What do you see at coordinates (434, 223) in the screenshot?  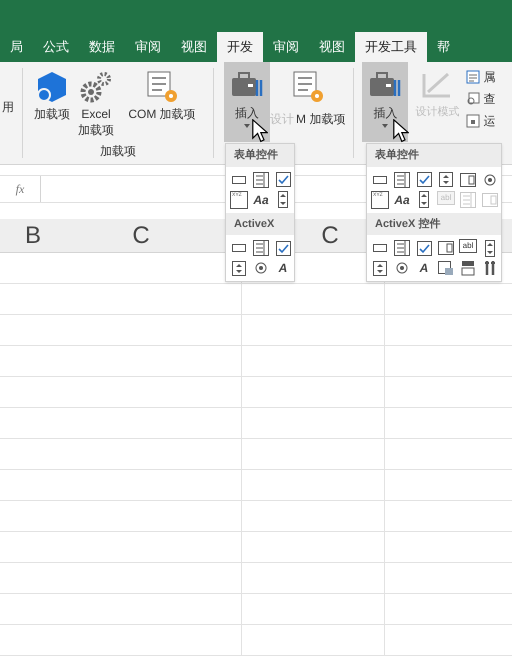 I see `section-header: ActiveX 控件` at bounding box center [434, 223].